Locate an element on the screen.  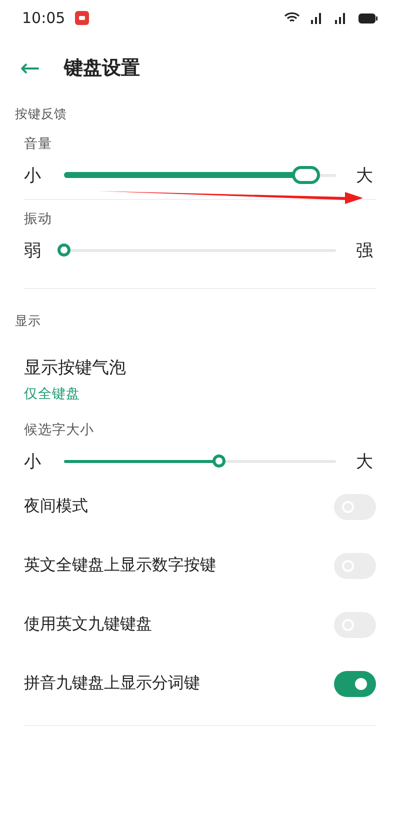
slider-min-label: 弱 is located at coordinates (33, 251).